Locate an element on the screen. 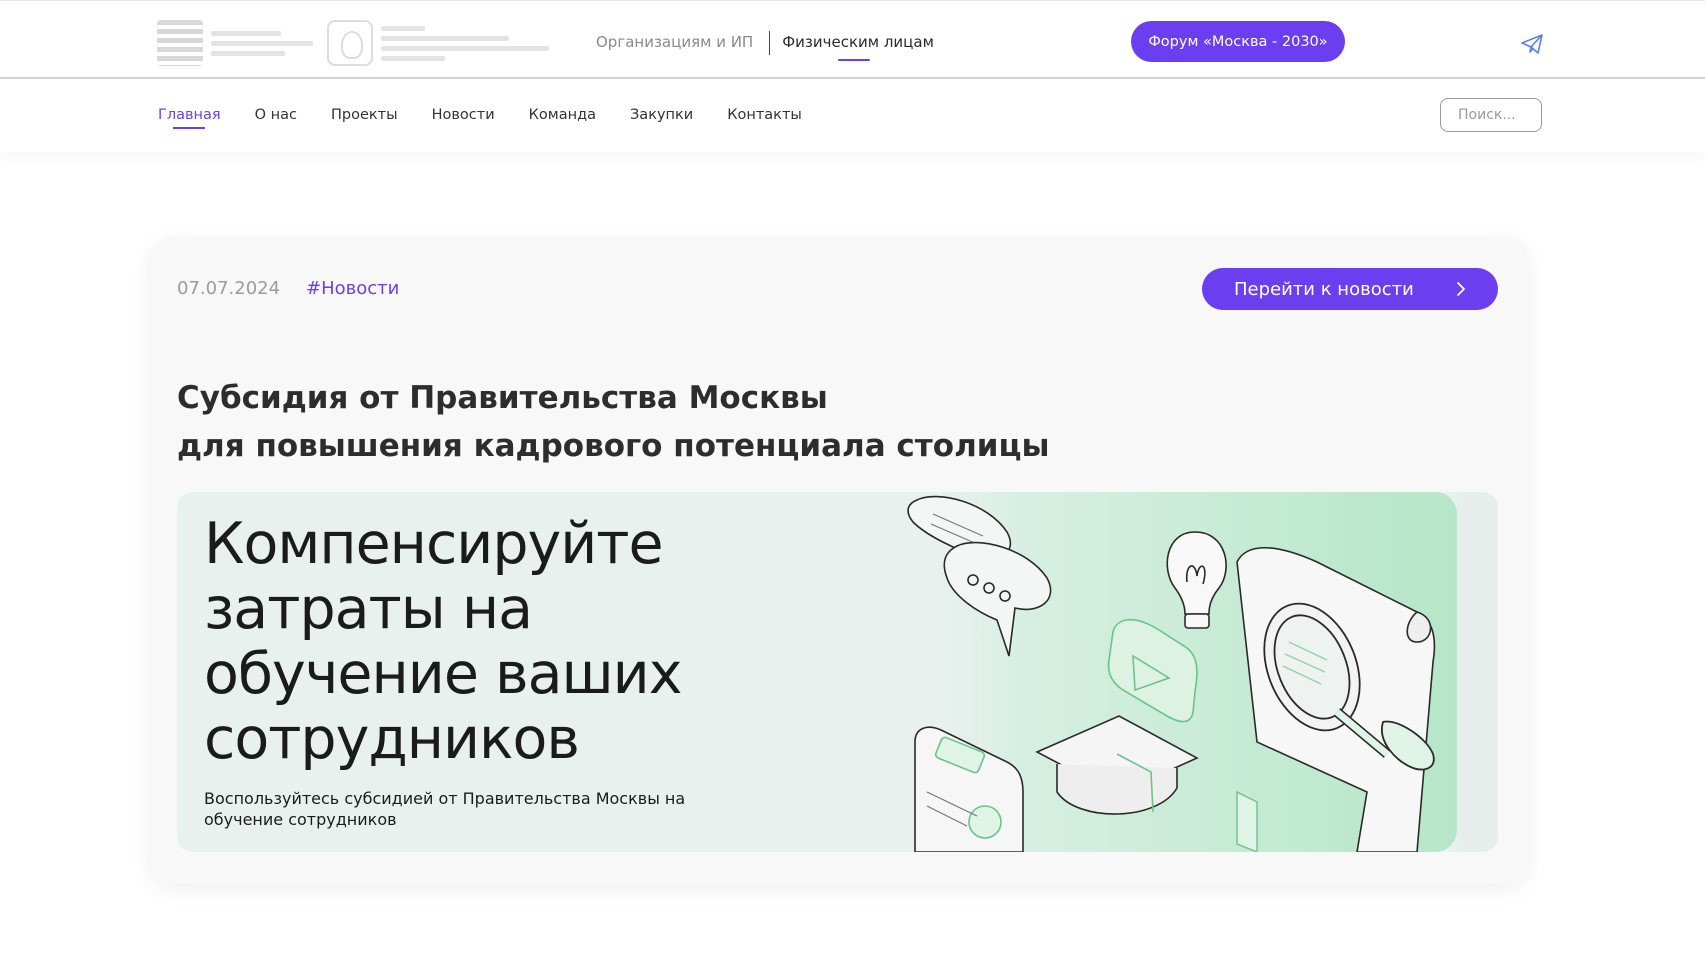  nav-item-about: О нас is located at coordinates (276, 115).